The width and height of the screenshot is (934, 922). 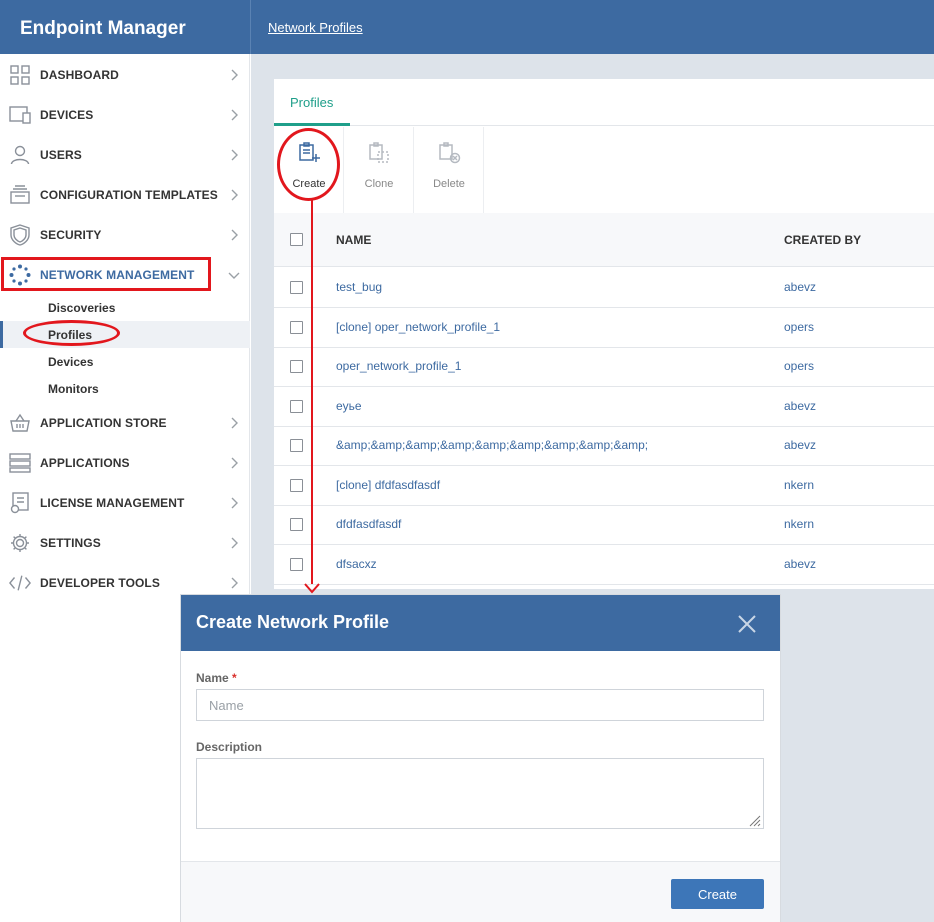 What do you see at coordinates (129, 195) in the screenshot?
I see `sidebar-item-label: CONFIGURATION TEMPLATES` at bounding box center [129, 195].